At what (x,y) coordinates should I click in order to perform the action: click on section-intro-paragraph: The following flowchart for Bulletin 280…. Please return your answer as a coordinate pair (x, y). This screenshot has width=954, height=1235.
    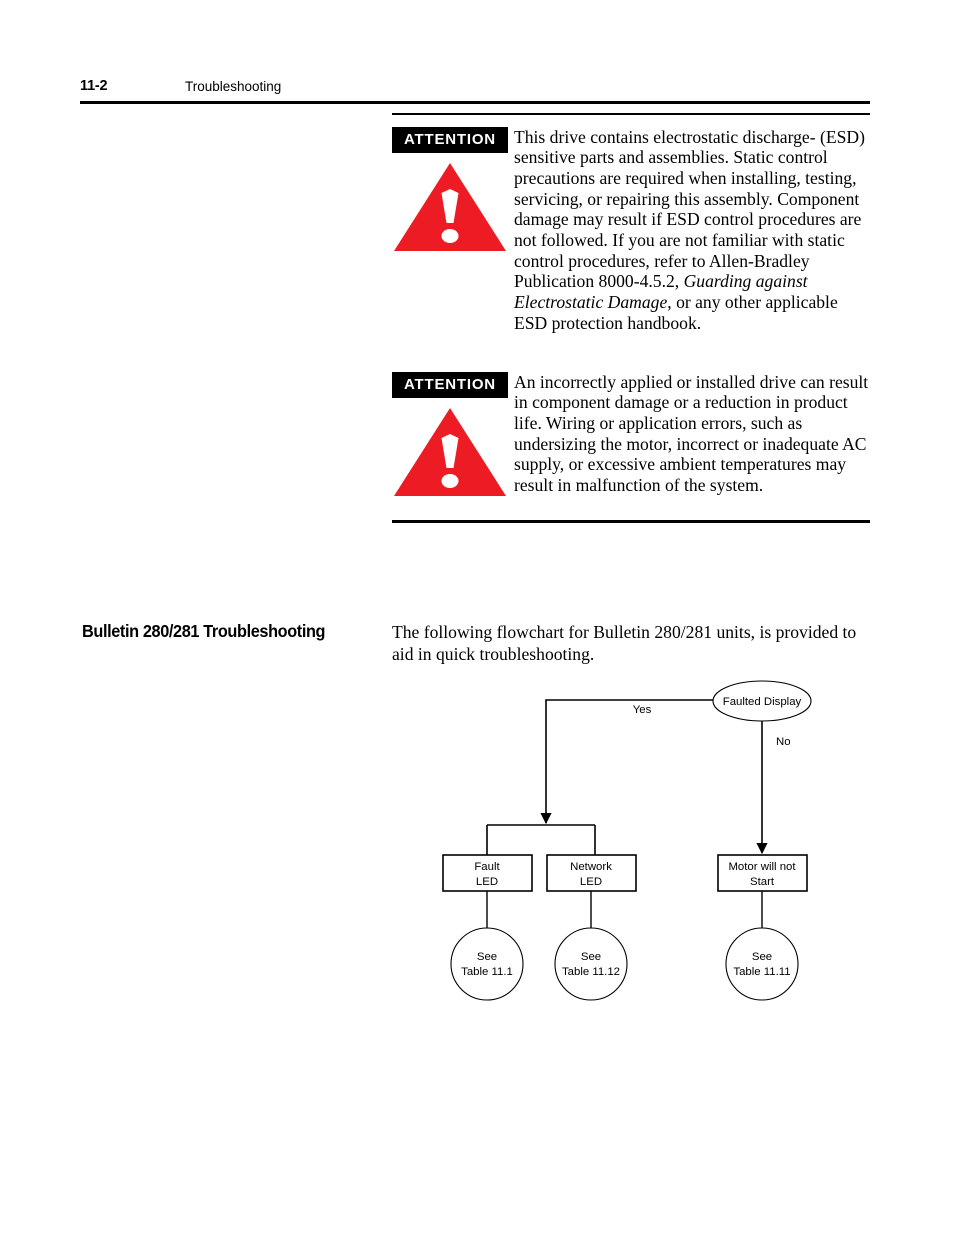
    Looking at the image, I should click on (624, 643).